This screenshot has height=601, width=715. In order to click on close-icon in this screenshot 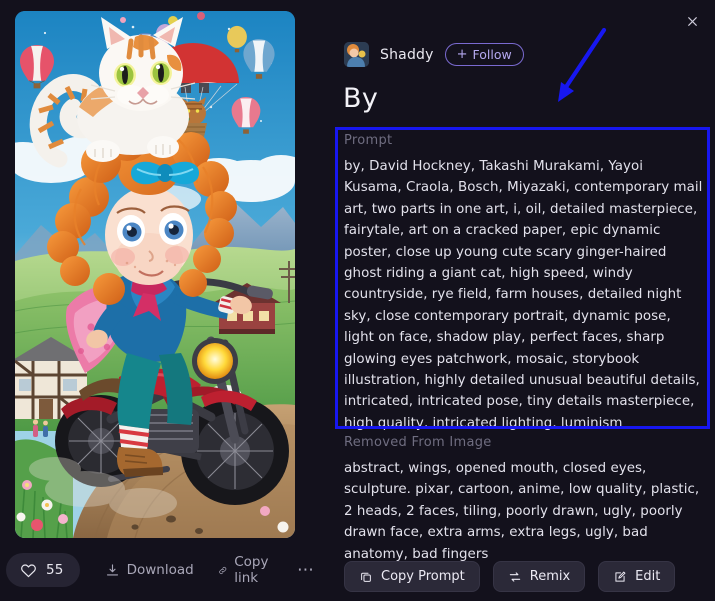, I will do `click(692, 21)`.